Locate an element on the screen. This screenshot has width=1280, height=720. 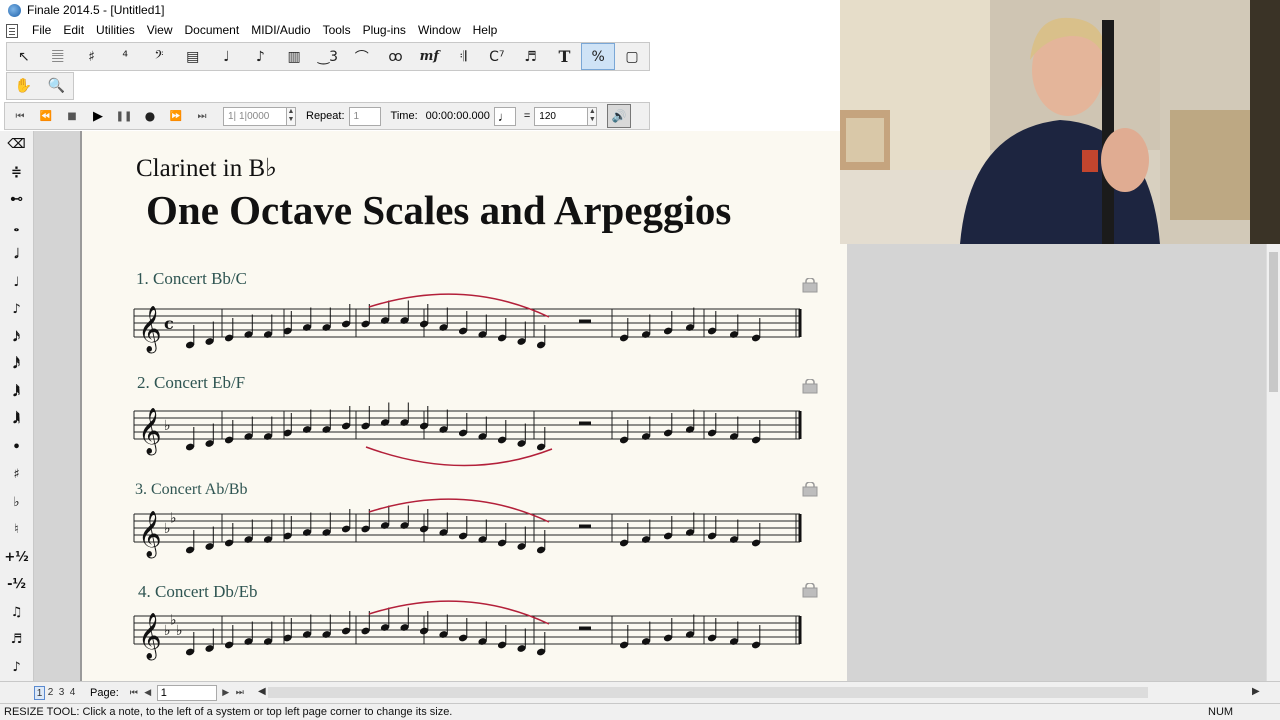
menu-window: Window is located at coordinates (439, 30).